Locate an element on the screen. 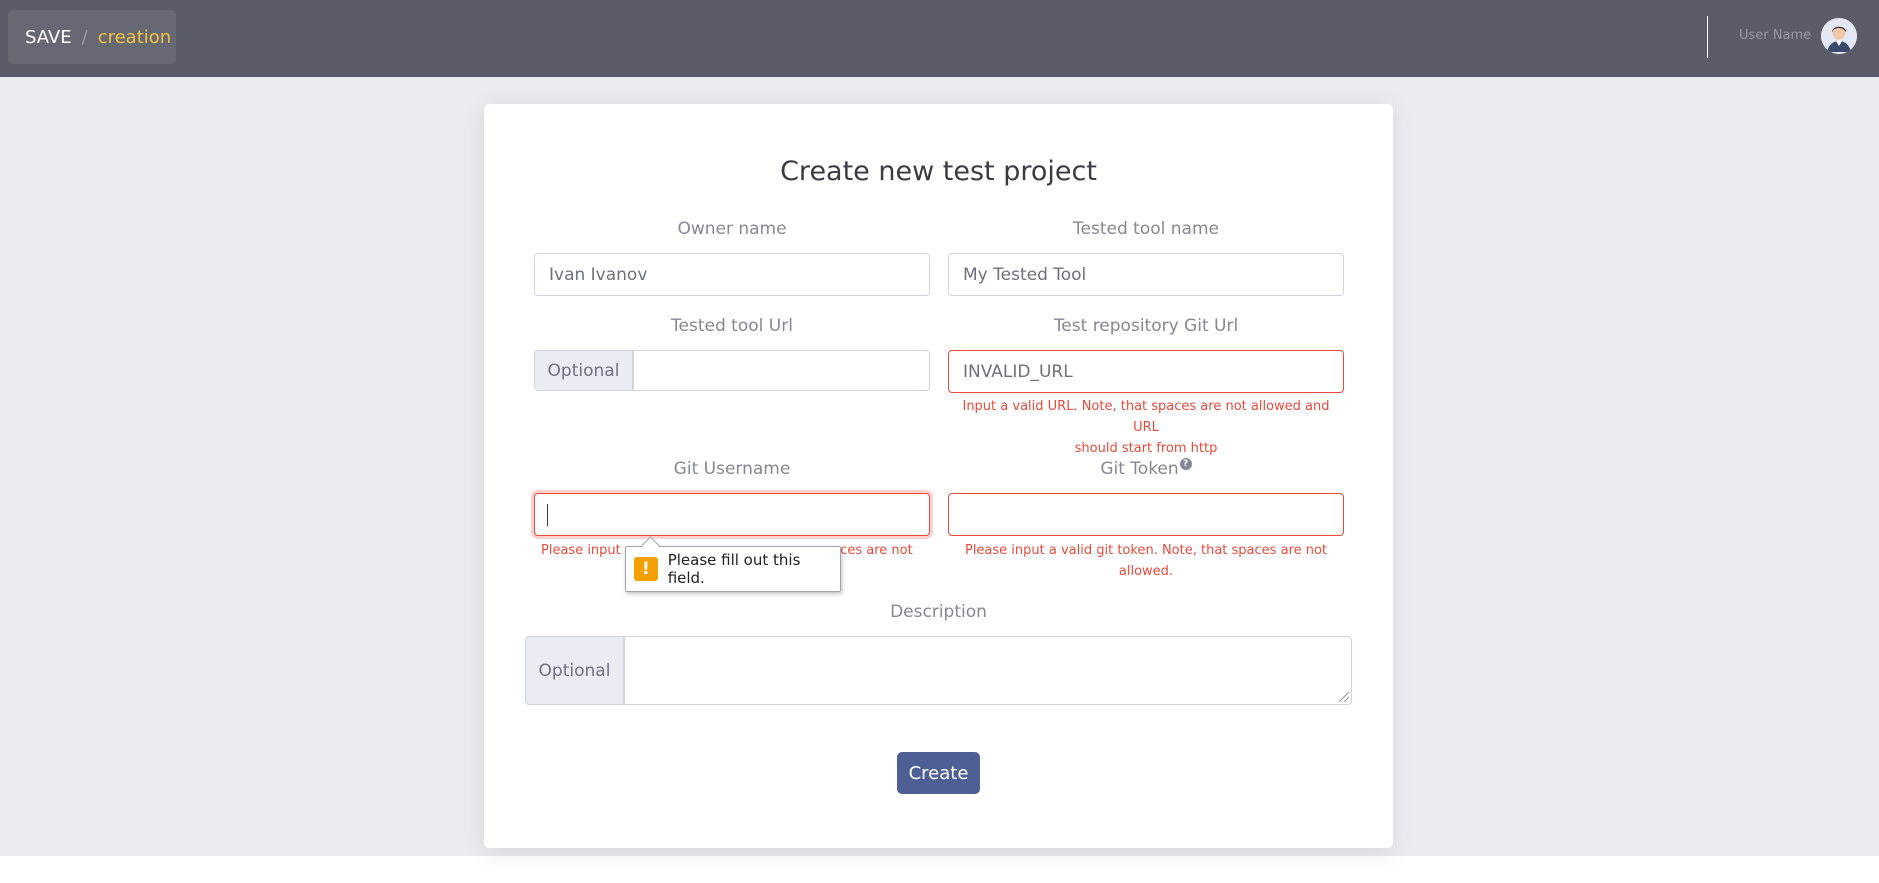  git-username-error-left: Please input is located at coordinates (581, 550).